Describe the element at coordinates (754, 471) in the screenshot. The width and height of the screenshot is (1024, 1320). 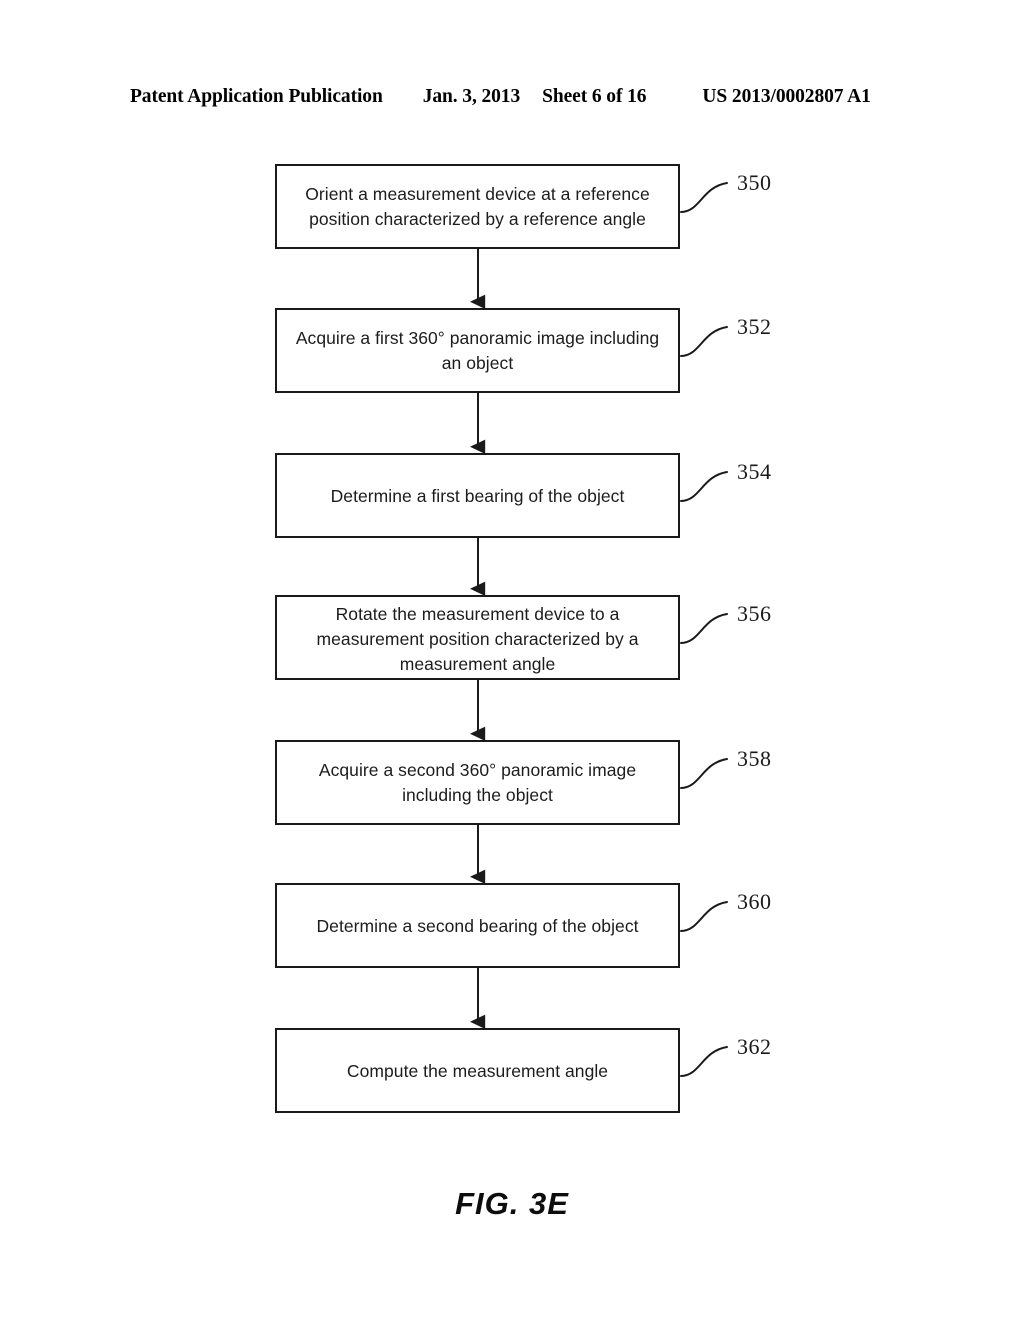
I see `ref-number-354: 354` at that location.